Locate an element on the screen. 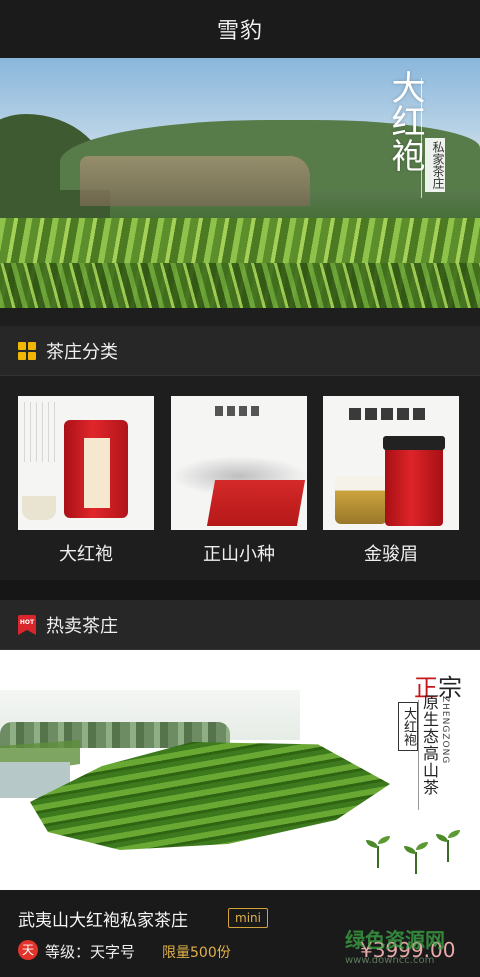 Image resolution: width=480 pixels, height=977 pixels. watermark: 绿色资源网 www.downcc.com is located at coordinates (395, 947).